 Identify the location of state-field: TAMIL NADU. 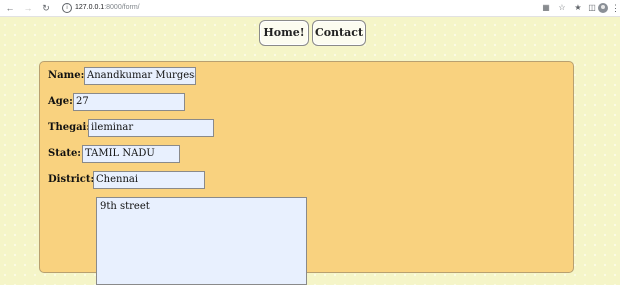
(131, 154).